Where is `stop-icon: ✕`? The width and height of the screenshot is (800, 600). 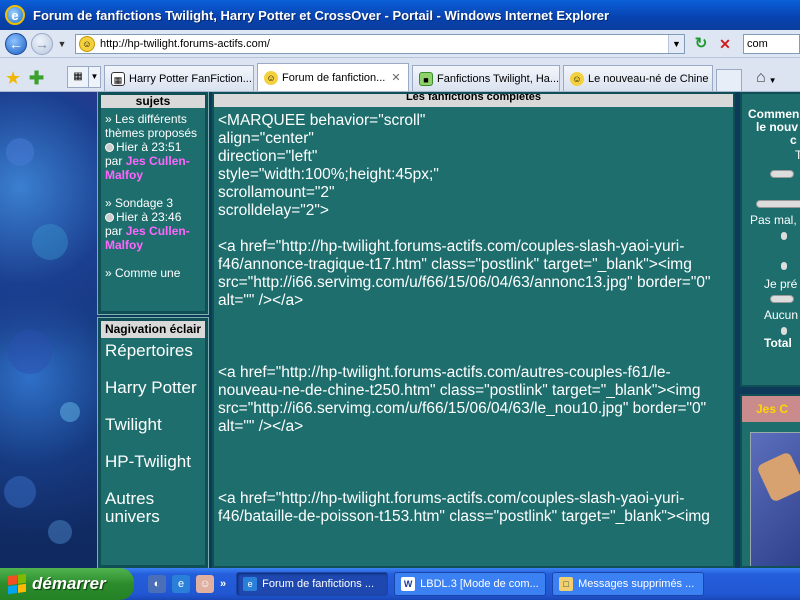 stop-icon: ✕ is located at coordinates (725, 44).